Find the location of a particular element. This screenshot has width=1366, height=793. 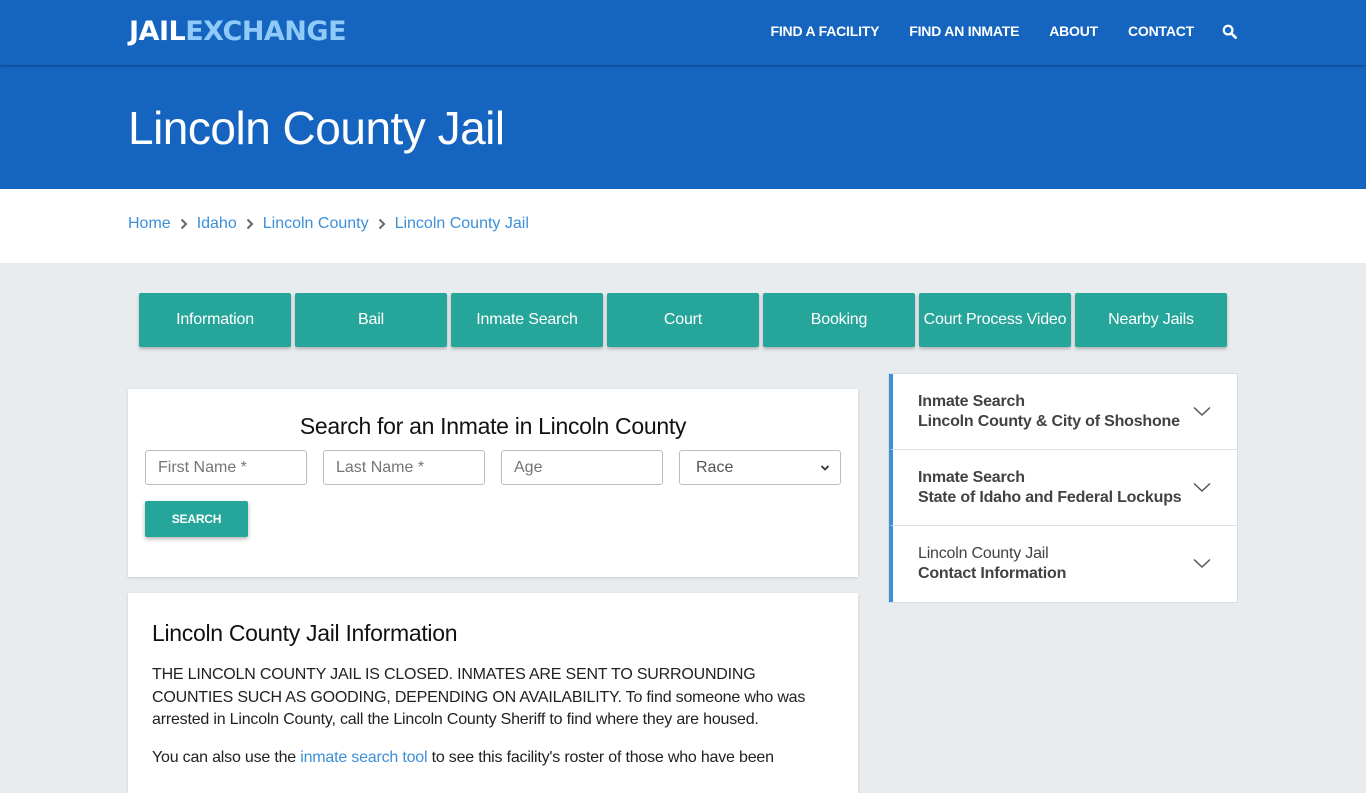

breadcrumb-lincoln-county: Lincoln County is located at coordinates (316, 223).